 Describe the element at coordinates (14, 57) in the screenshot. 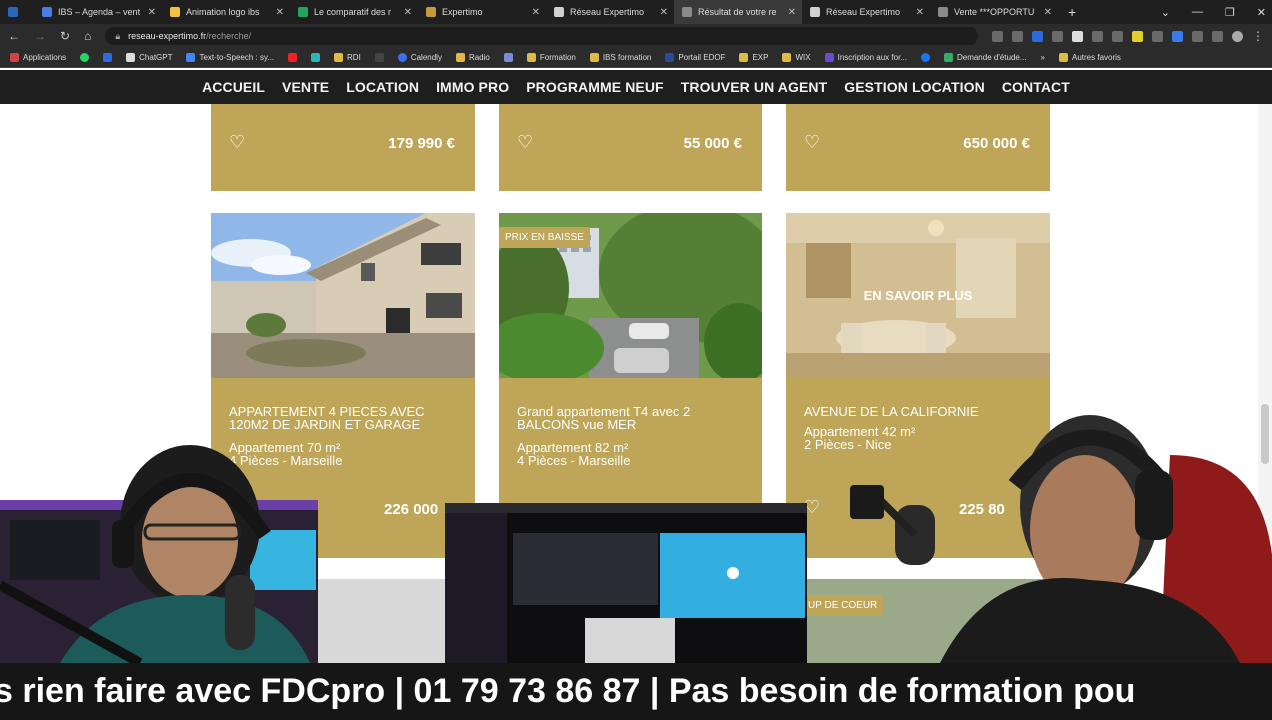

I see `apps-icon` at that location.